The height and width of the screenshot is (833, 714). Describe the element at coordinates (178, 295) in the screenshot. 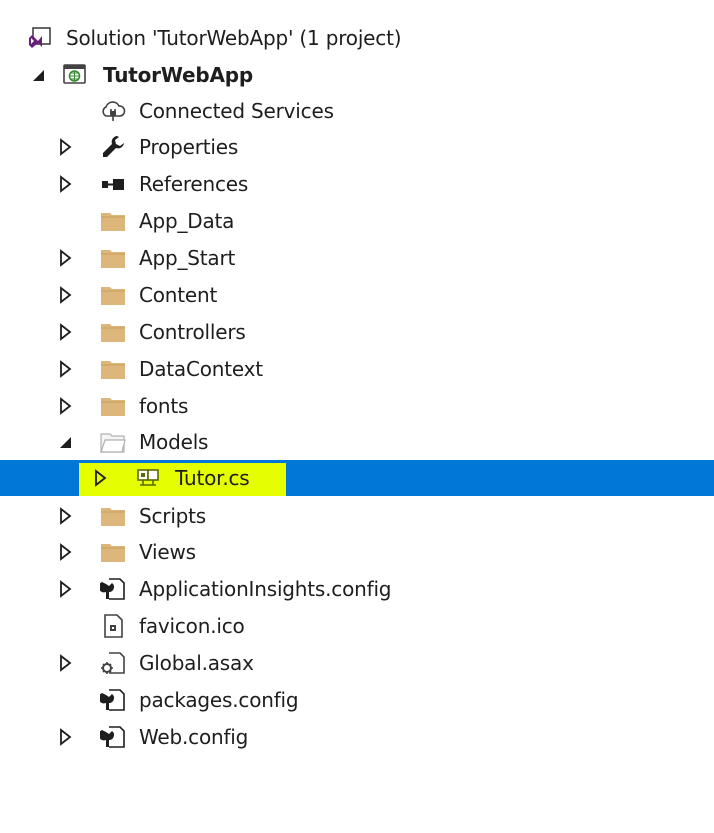

I see `content-label: Content` at that location.